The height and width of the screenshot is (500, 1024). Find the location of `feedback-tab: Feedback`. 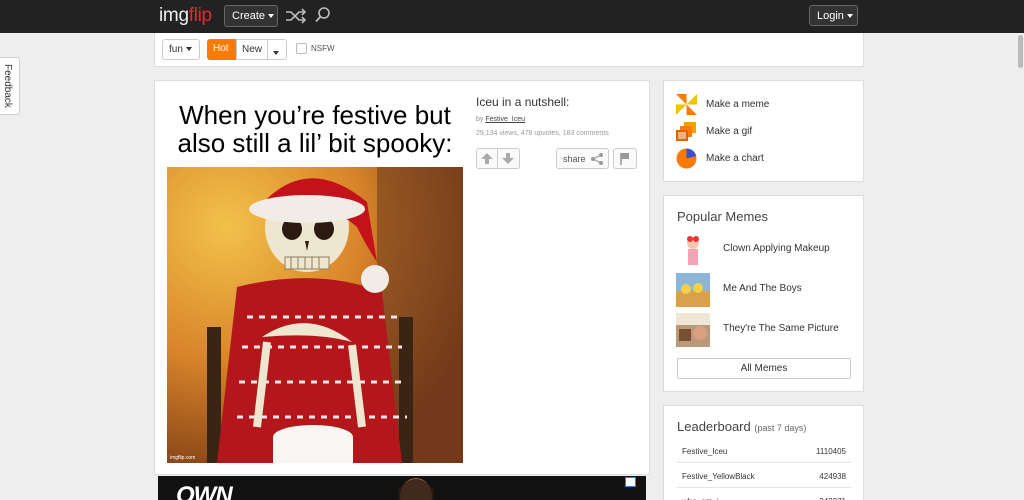

feedback-tab: Feedback is located at coordinates (10, 86).